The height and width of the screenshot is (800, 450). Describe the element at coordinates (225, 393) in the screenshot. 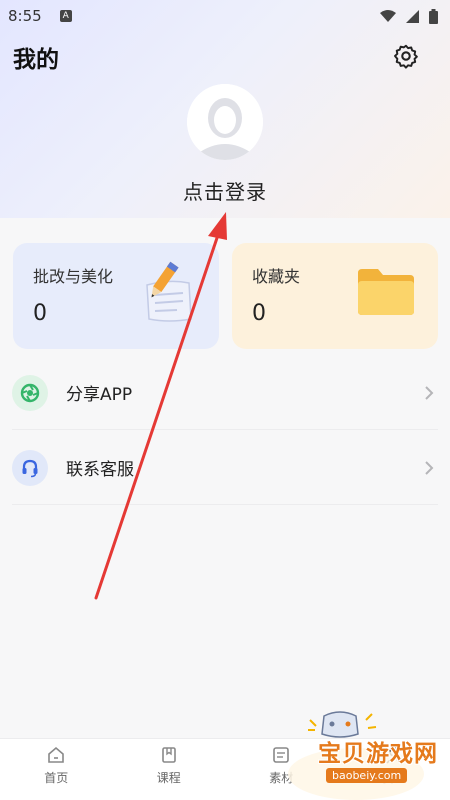

I see `menu-item-share-app: 分享APP` at that location.